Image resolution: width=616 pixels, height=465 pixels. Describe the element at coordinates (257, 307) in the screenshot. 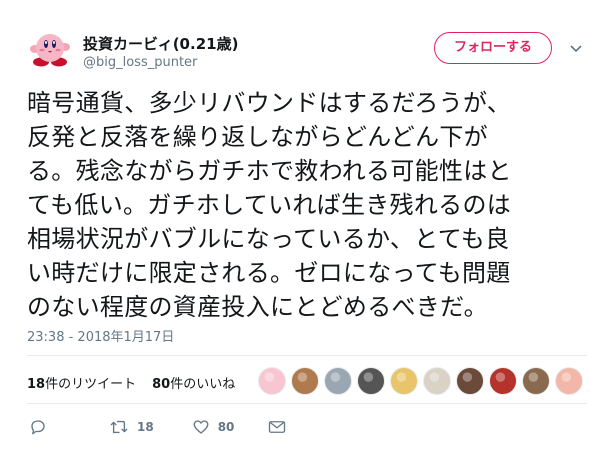

I see `tweet-line: のない程度の資産投入にとどめるべきだ。` at that location.